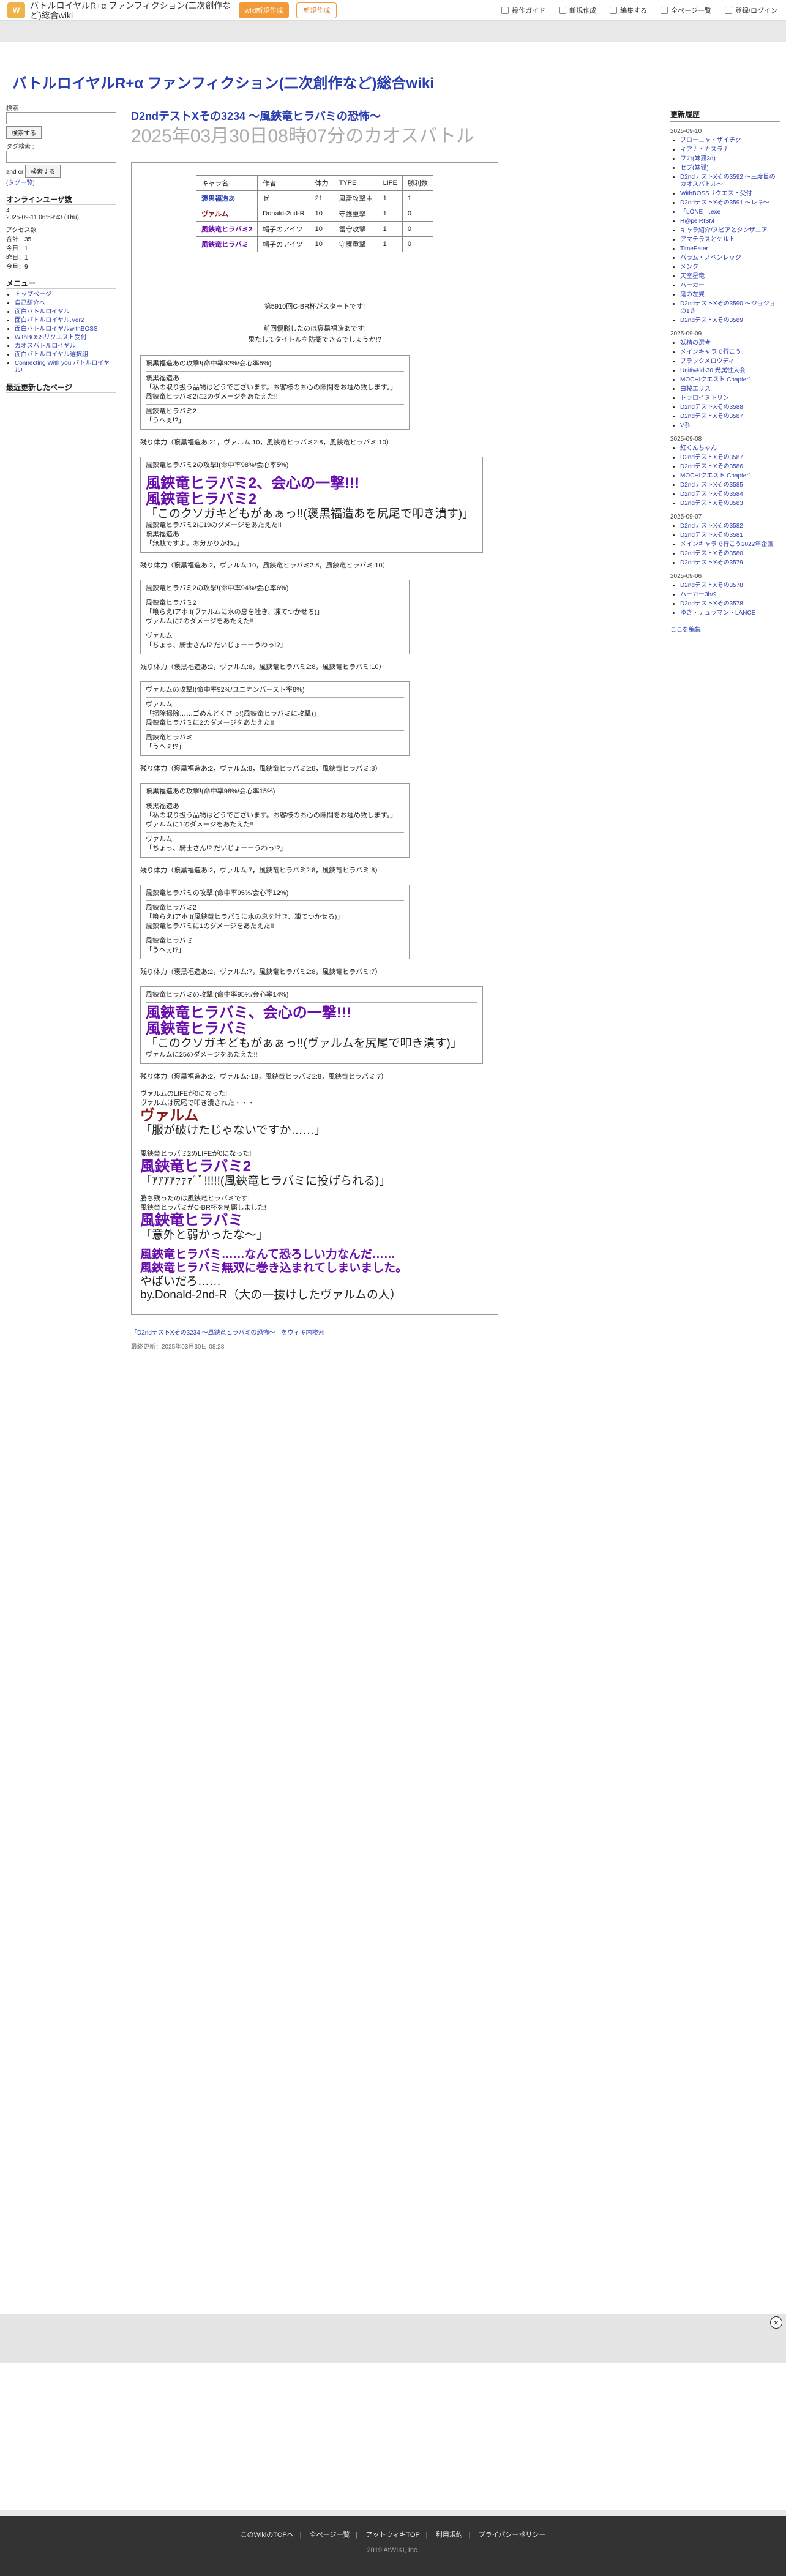 The width and height of the screenshot is (786, 2576). I want to click on log-line: 風鋏竜ヒラバミ, so click(170, 737).